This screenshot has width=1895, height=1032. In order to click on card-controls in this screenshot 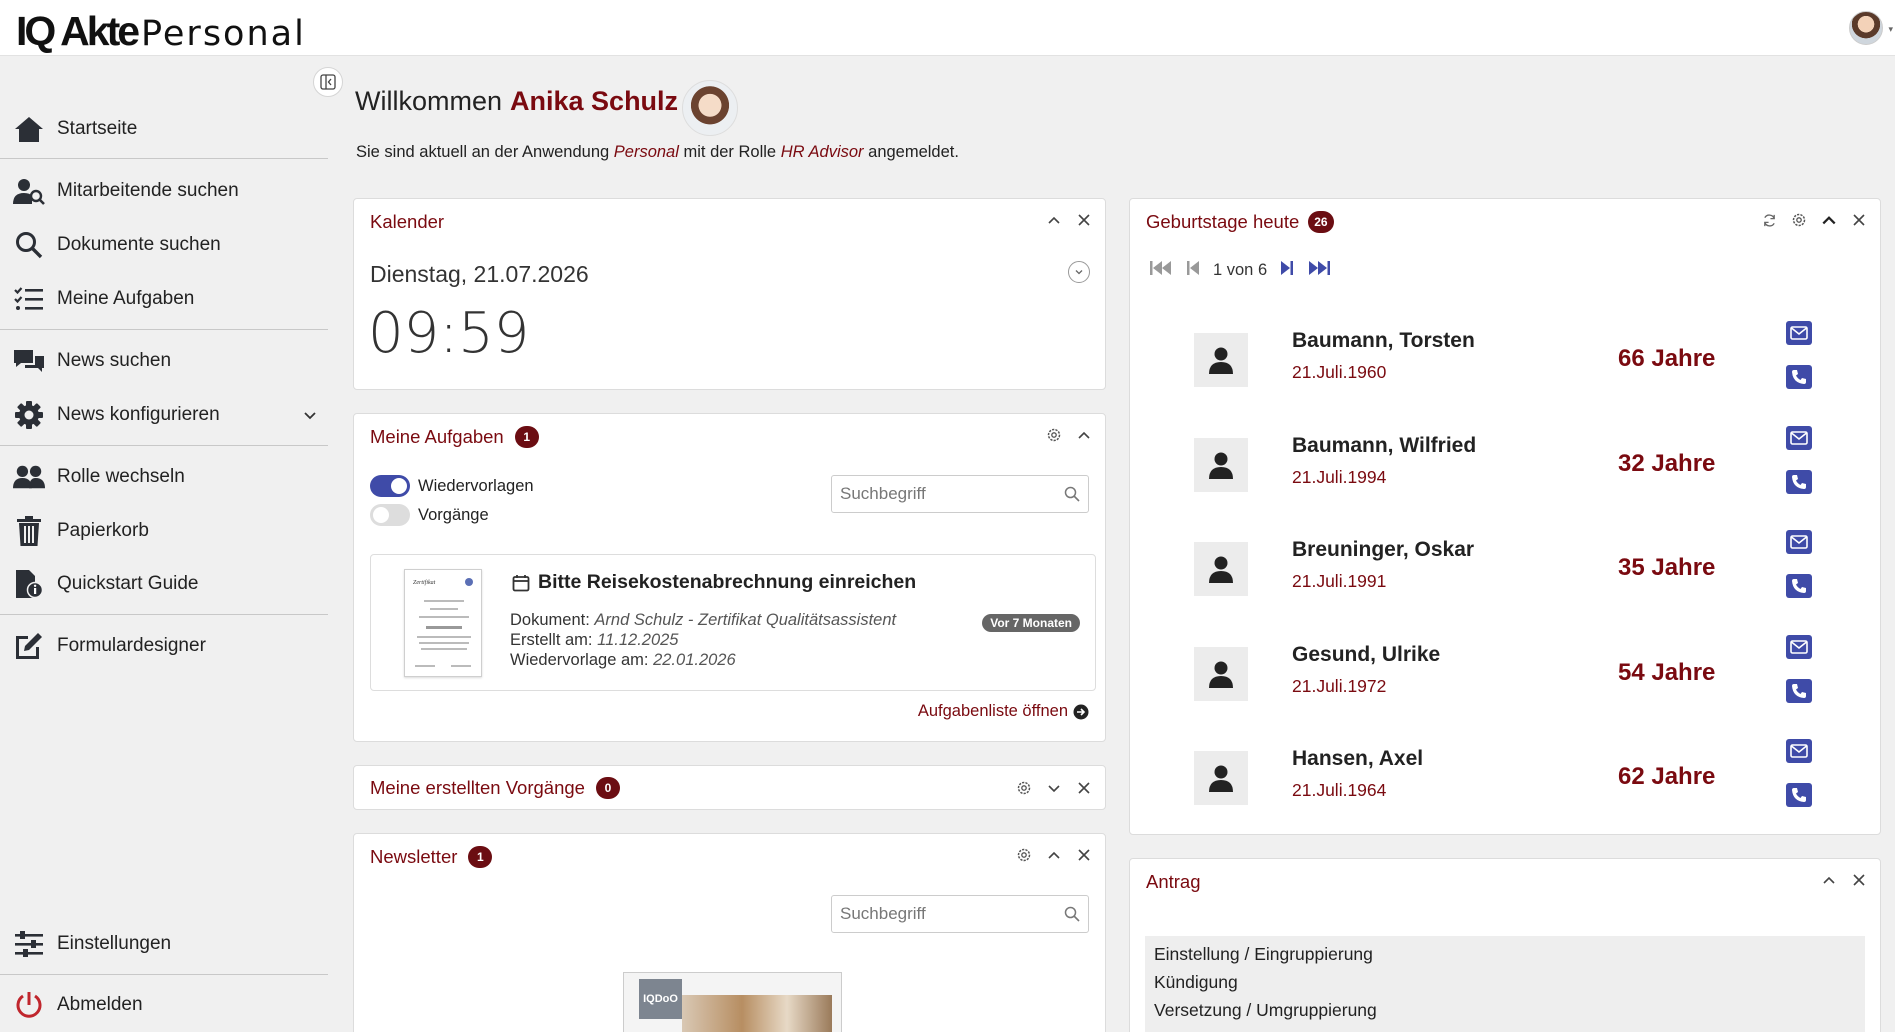, I will do `click(1054, 855)`.